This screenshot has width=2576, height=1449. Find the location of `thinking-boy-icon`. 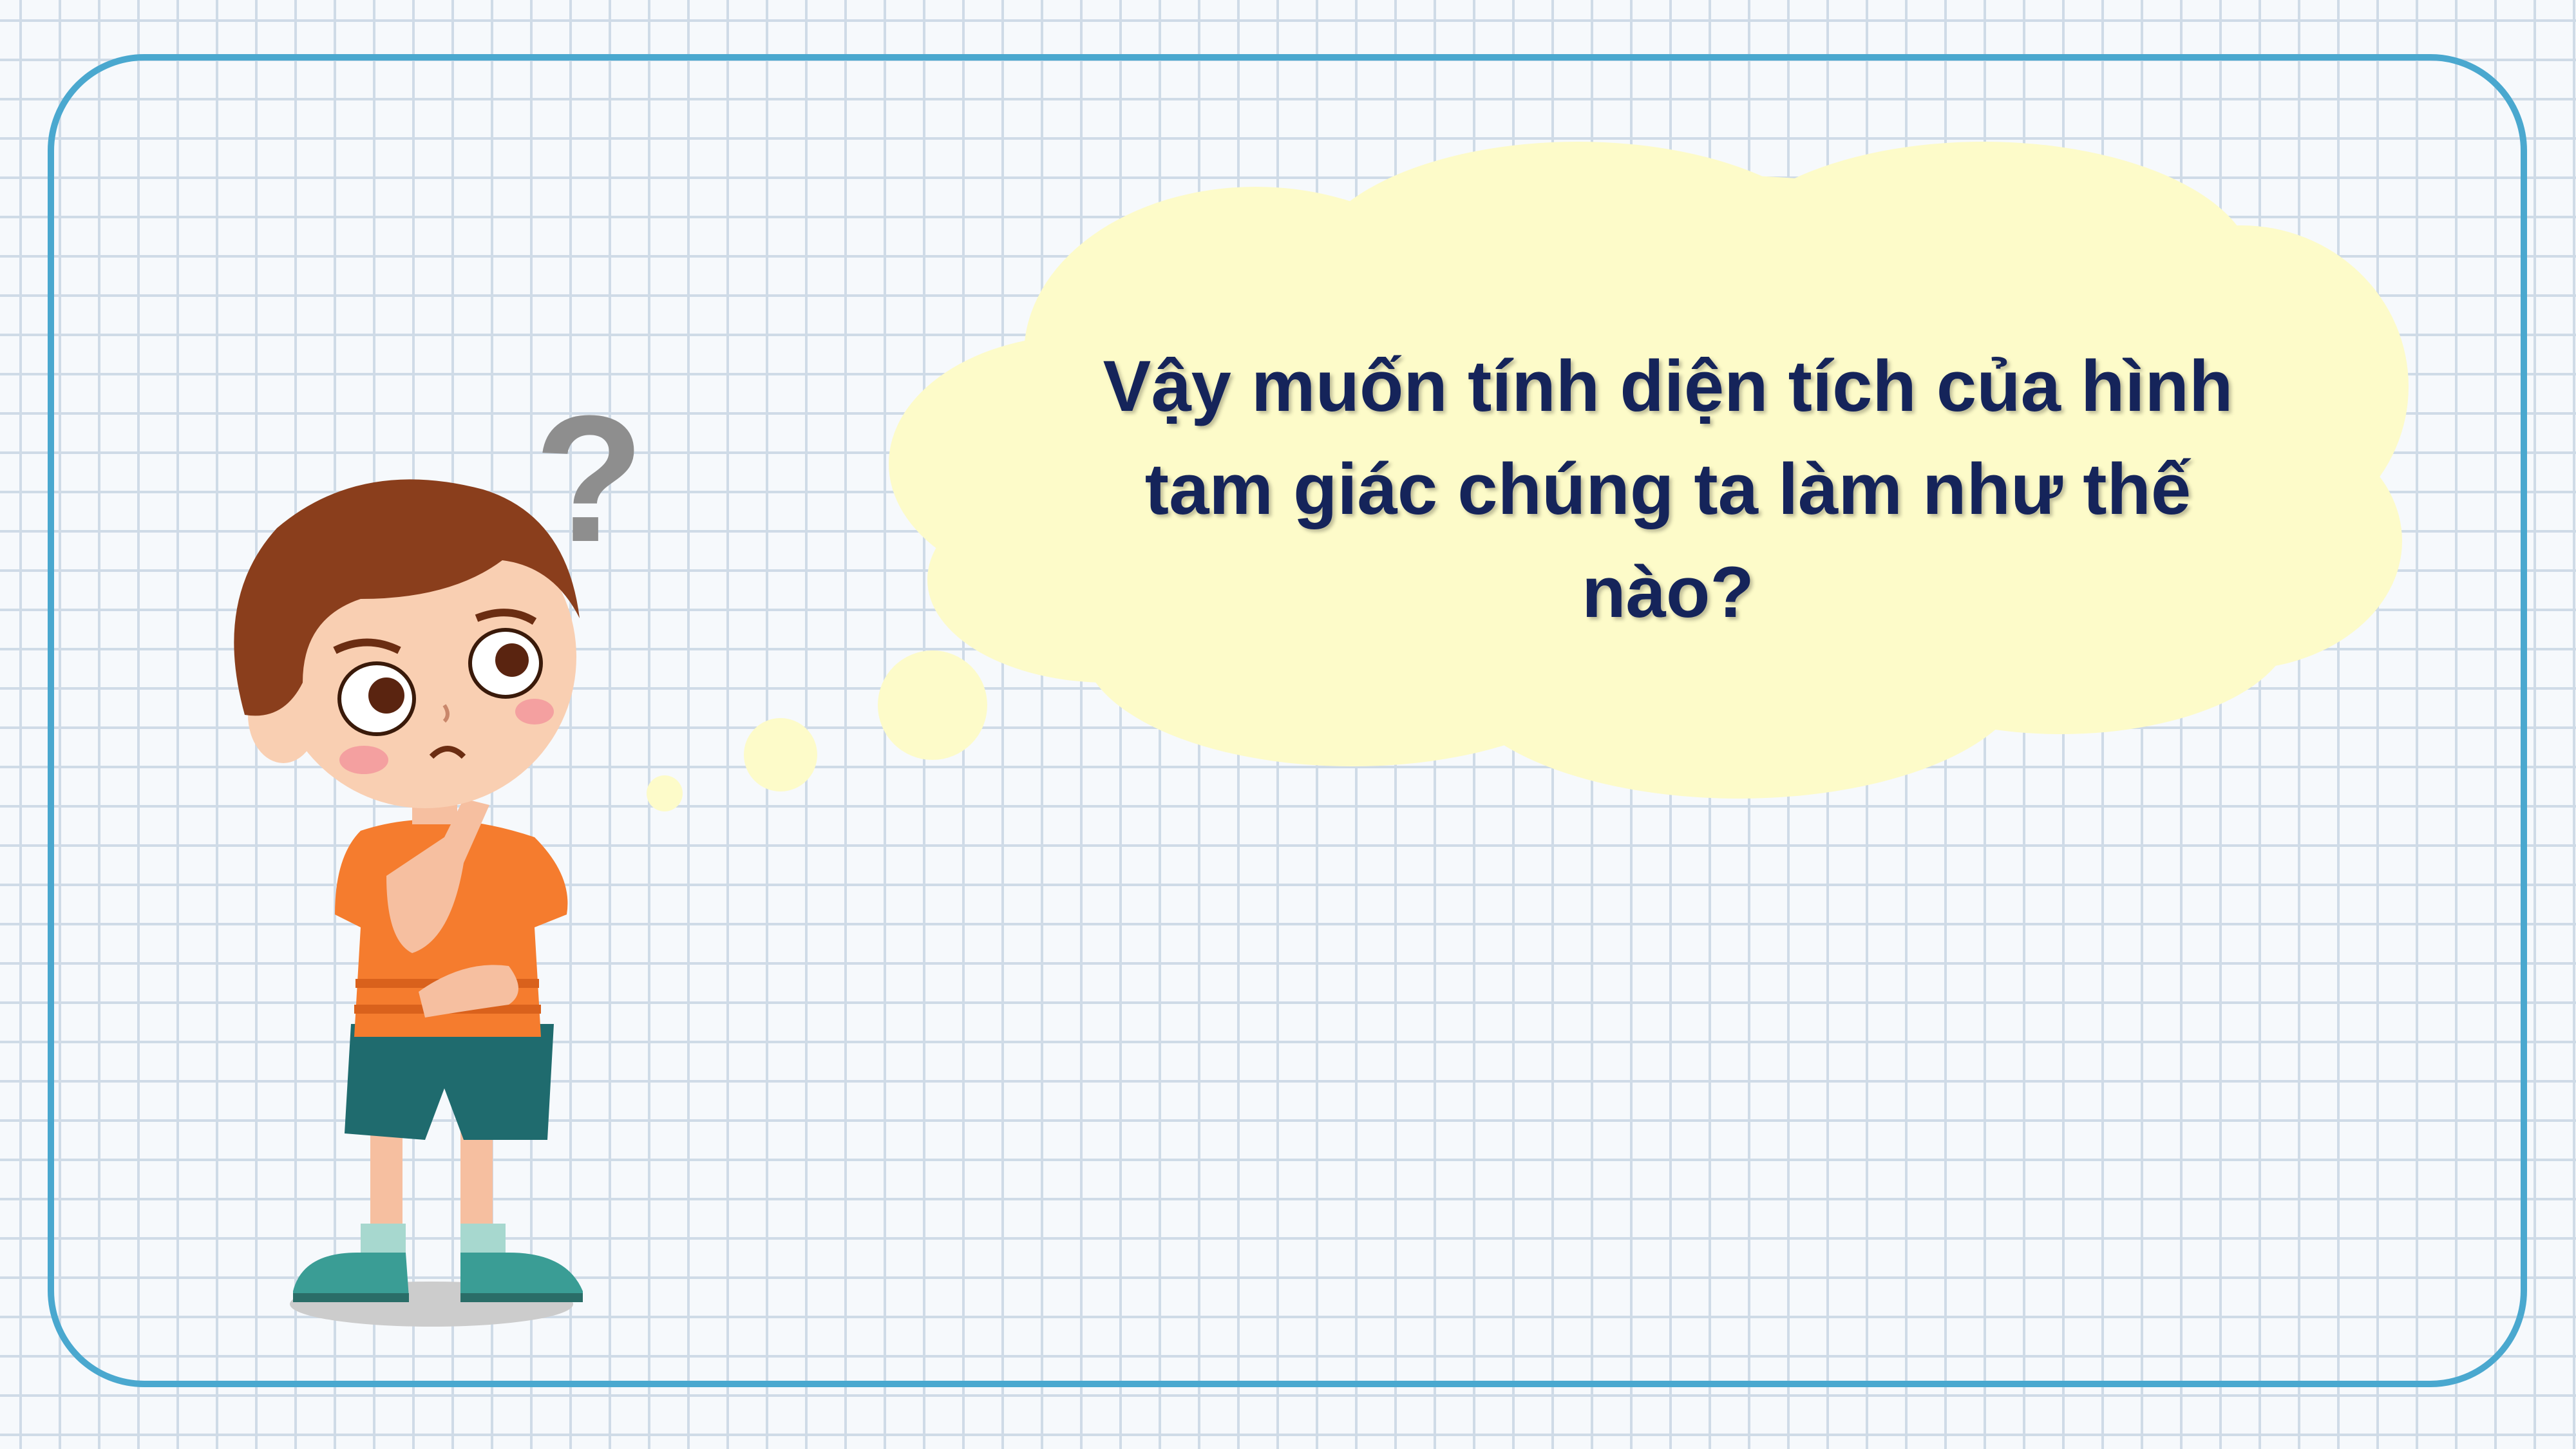

thinking-boy-icon is located at coordinates (409, 903).